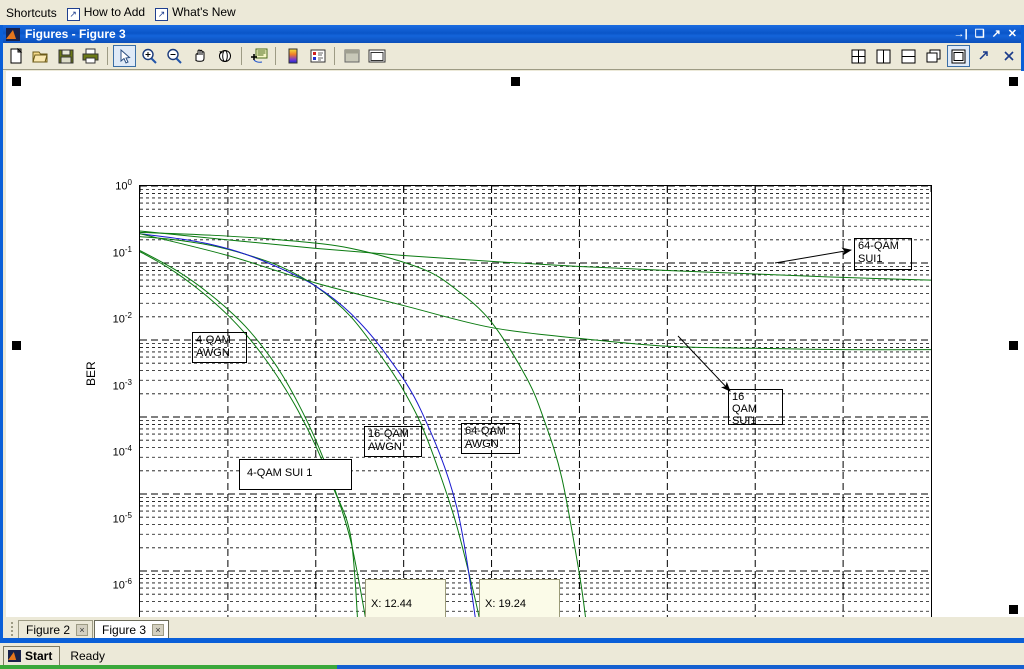 Image resolution: width=1024 pixels, height=669 pixels. I want to click on open-file-icon, so click(40, 56).